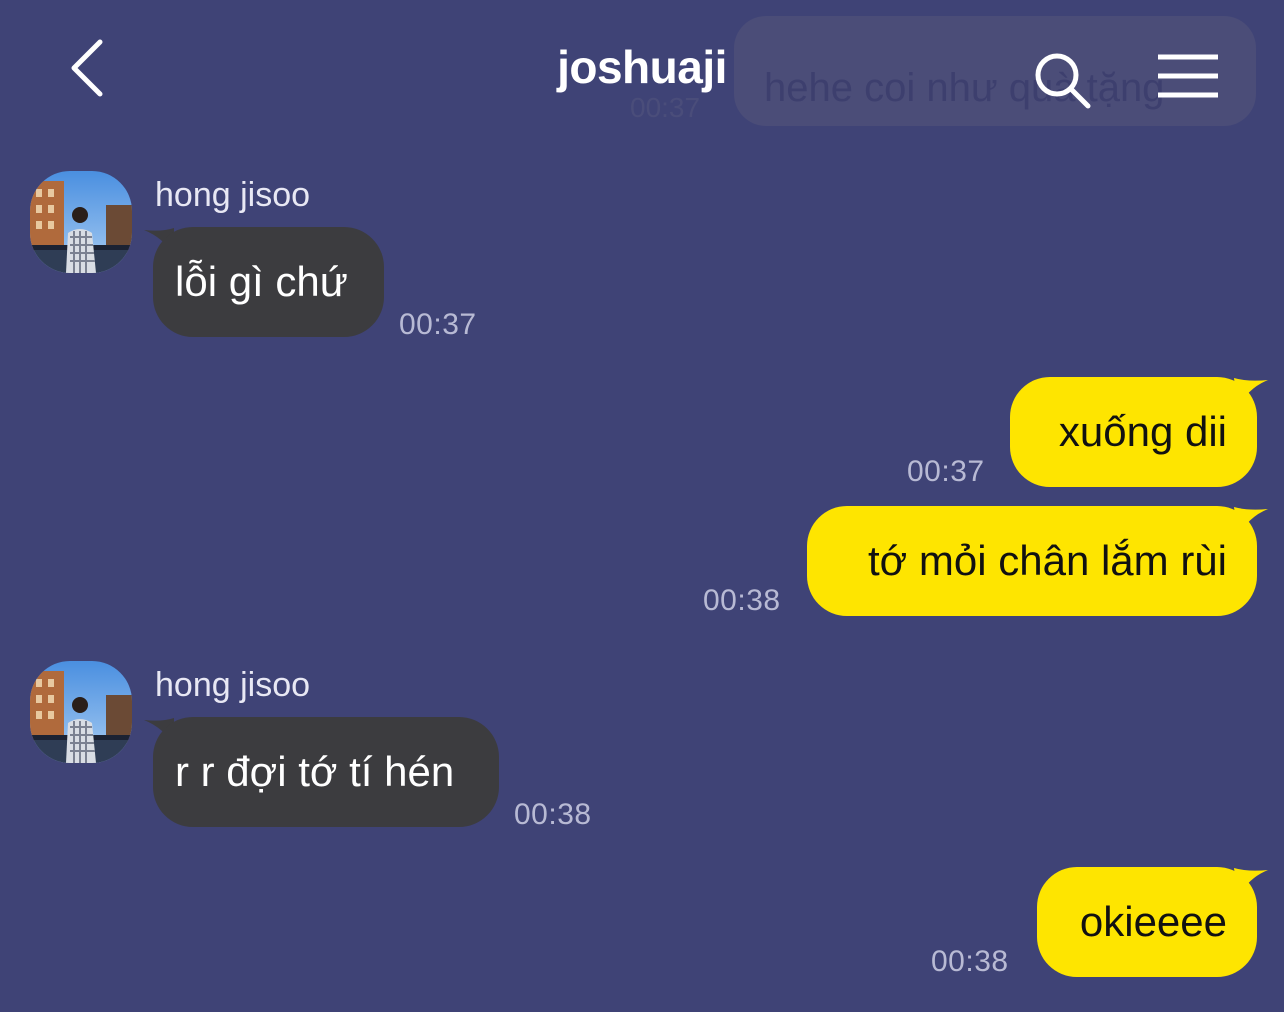  I want to click on message-text: lỗi gì chứ, so click(261, 281).